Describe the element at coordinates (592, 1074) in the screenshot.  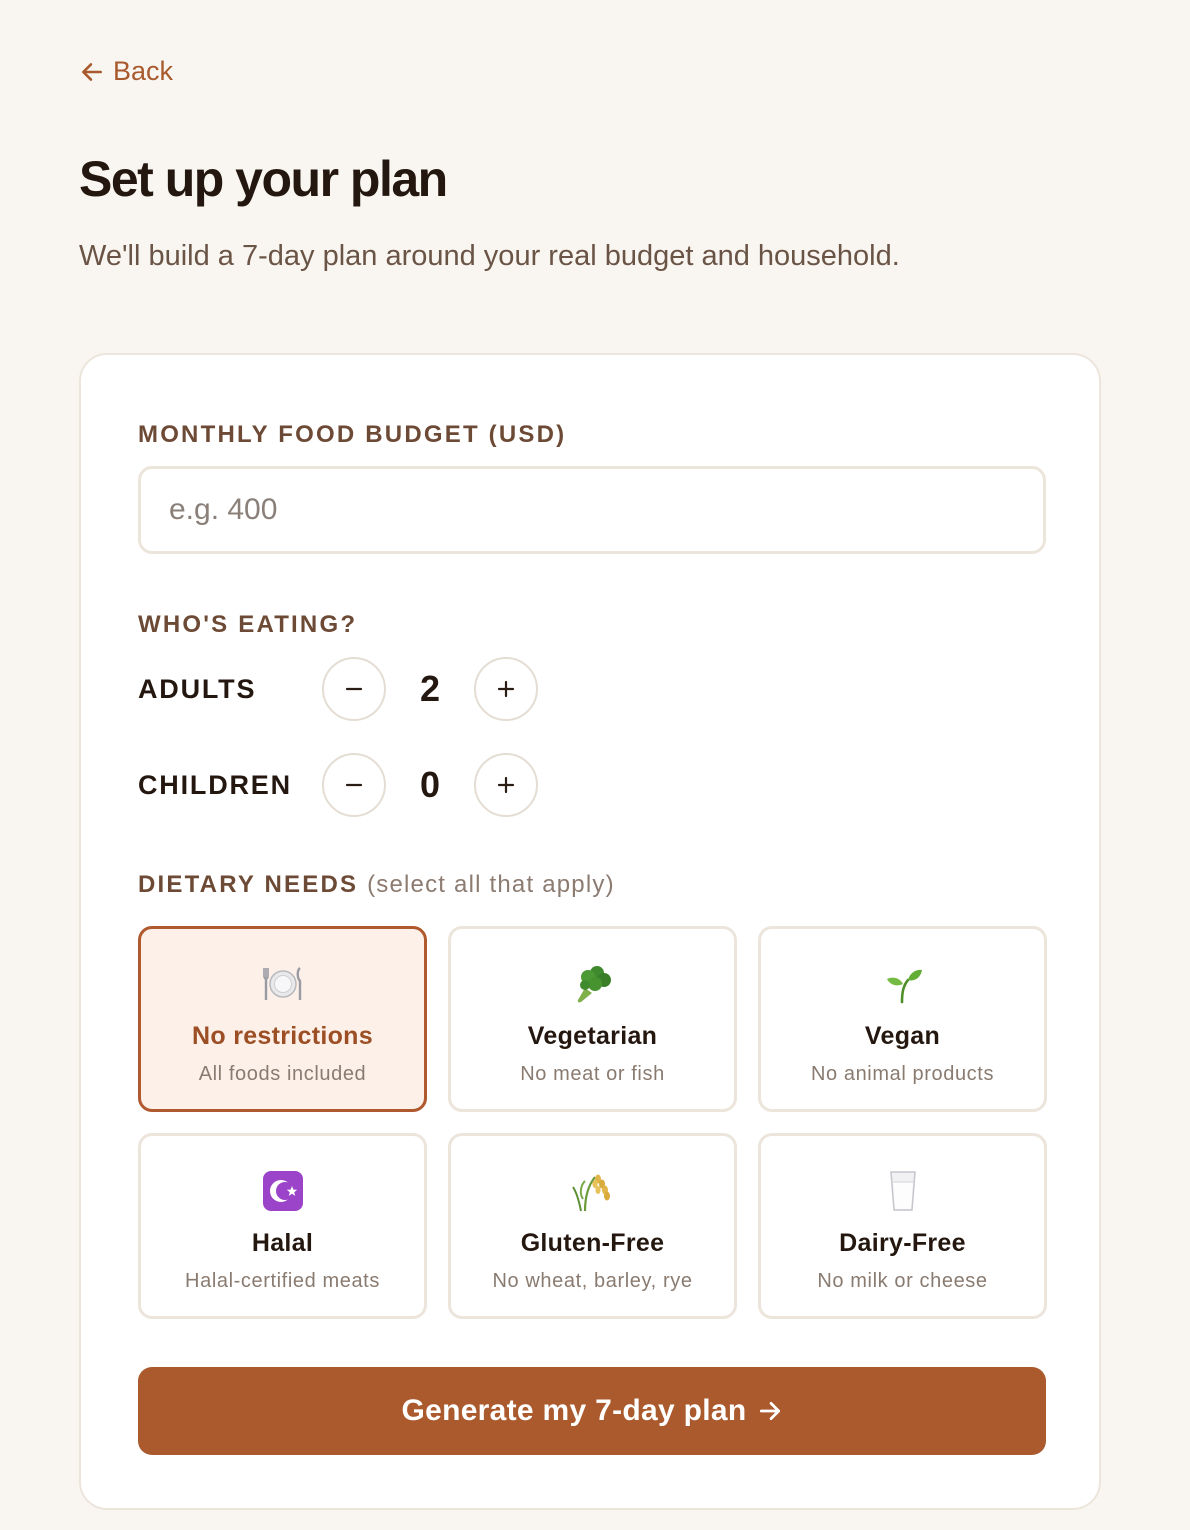
I see `diet-option-desc: No meat or fish` at that location.